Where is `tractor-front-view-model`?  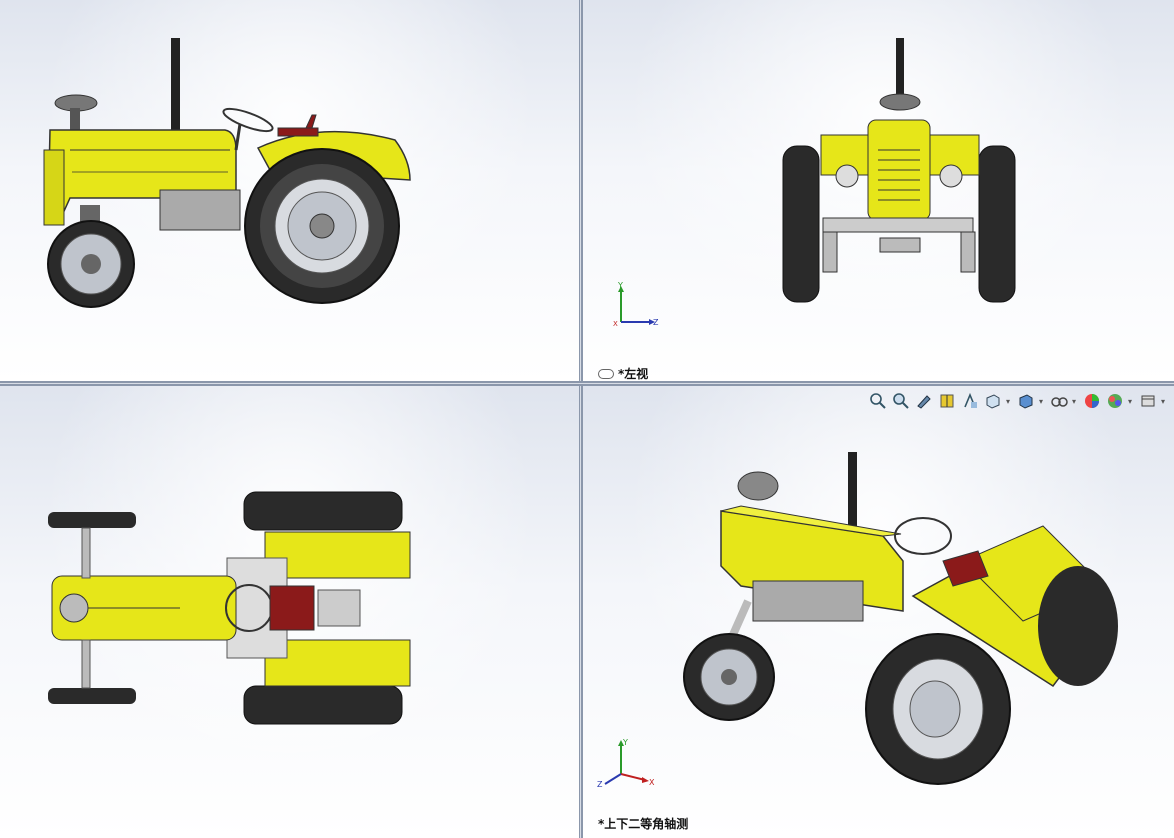
tractor-front-view-model is located at coordinates (899, 170).